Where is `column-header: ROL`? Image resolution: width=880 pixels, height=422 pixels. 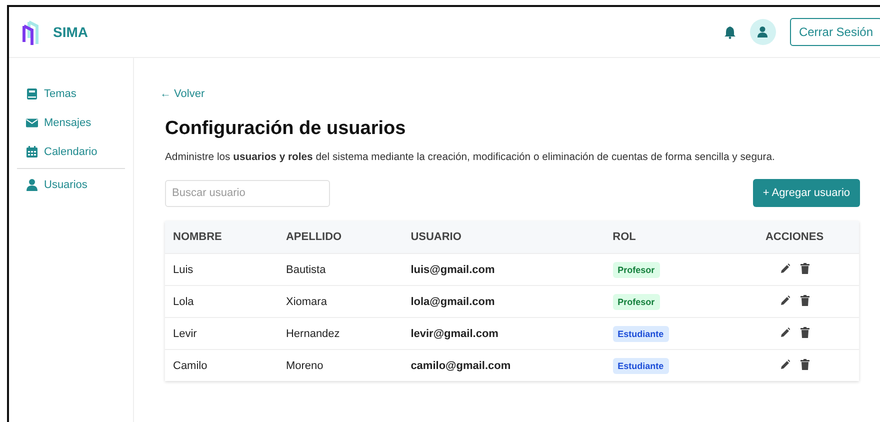
column-header: ROL is located at coordinates (667, 237).